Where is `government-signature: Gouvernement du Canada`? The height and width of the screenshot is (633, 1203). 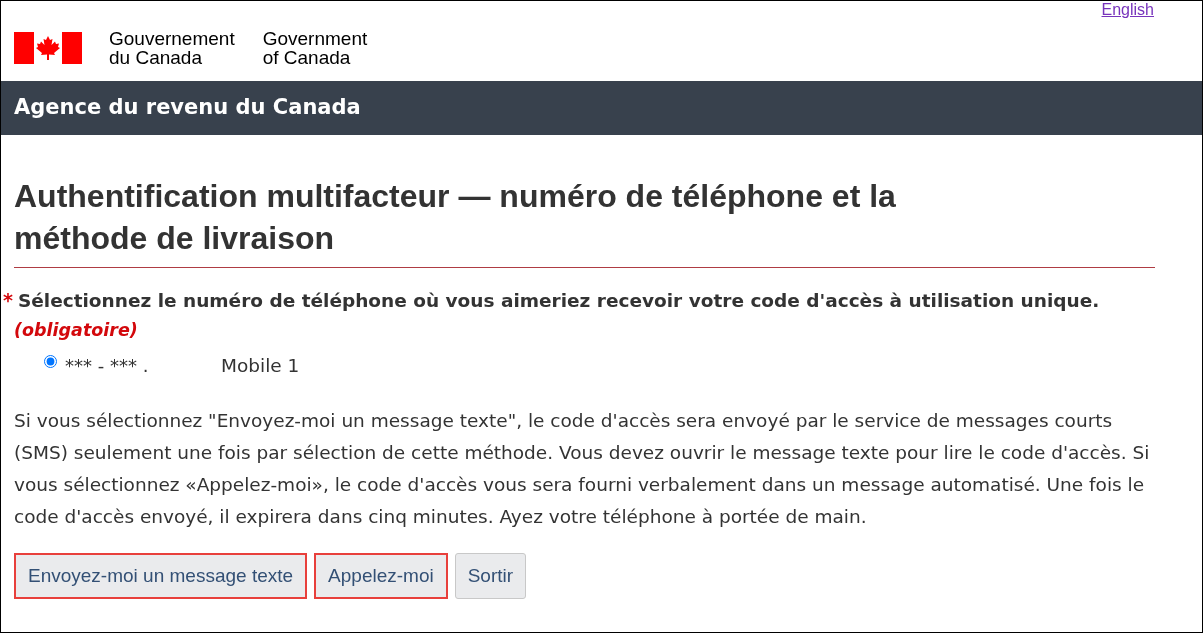
government-signature: Gouvernement du Canada is located at coordinates (172, 47).